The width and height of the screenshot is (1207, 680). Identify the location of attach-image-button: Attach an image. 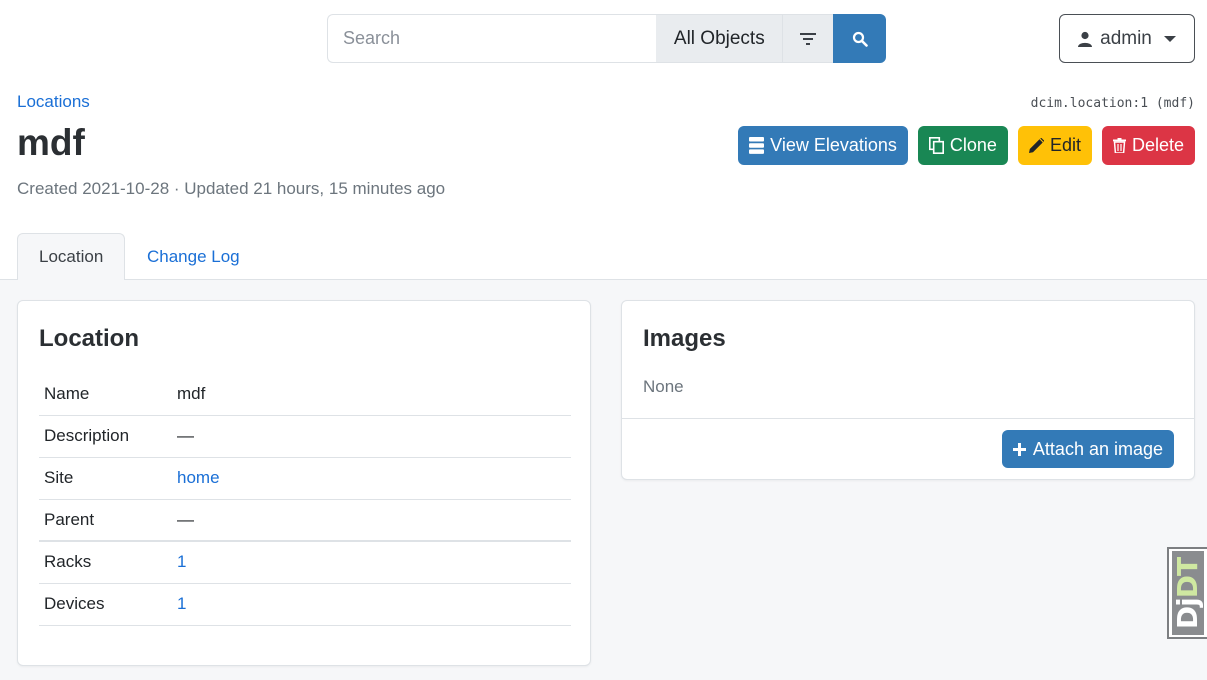
(1087, 449).